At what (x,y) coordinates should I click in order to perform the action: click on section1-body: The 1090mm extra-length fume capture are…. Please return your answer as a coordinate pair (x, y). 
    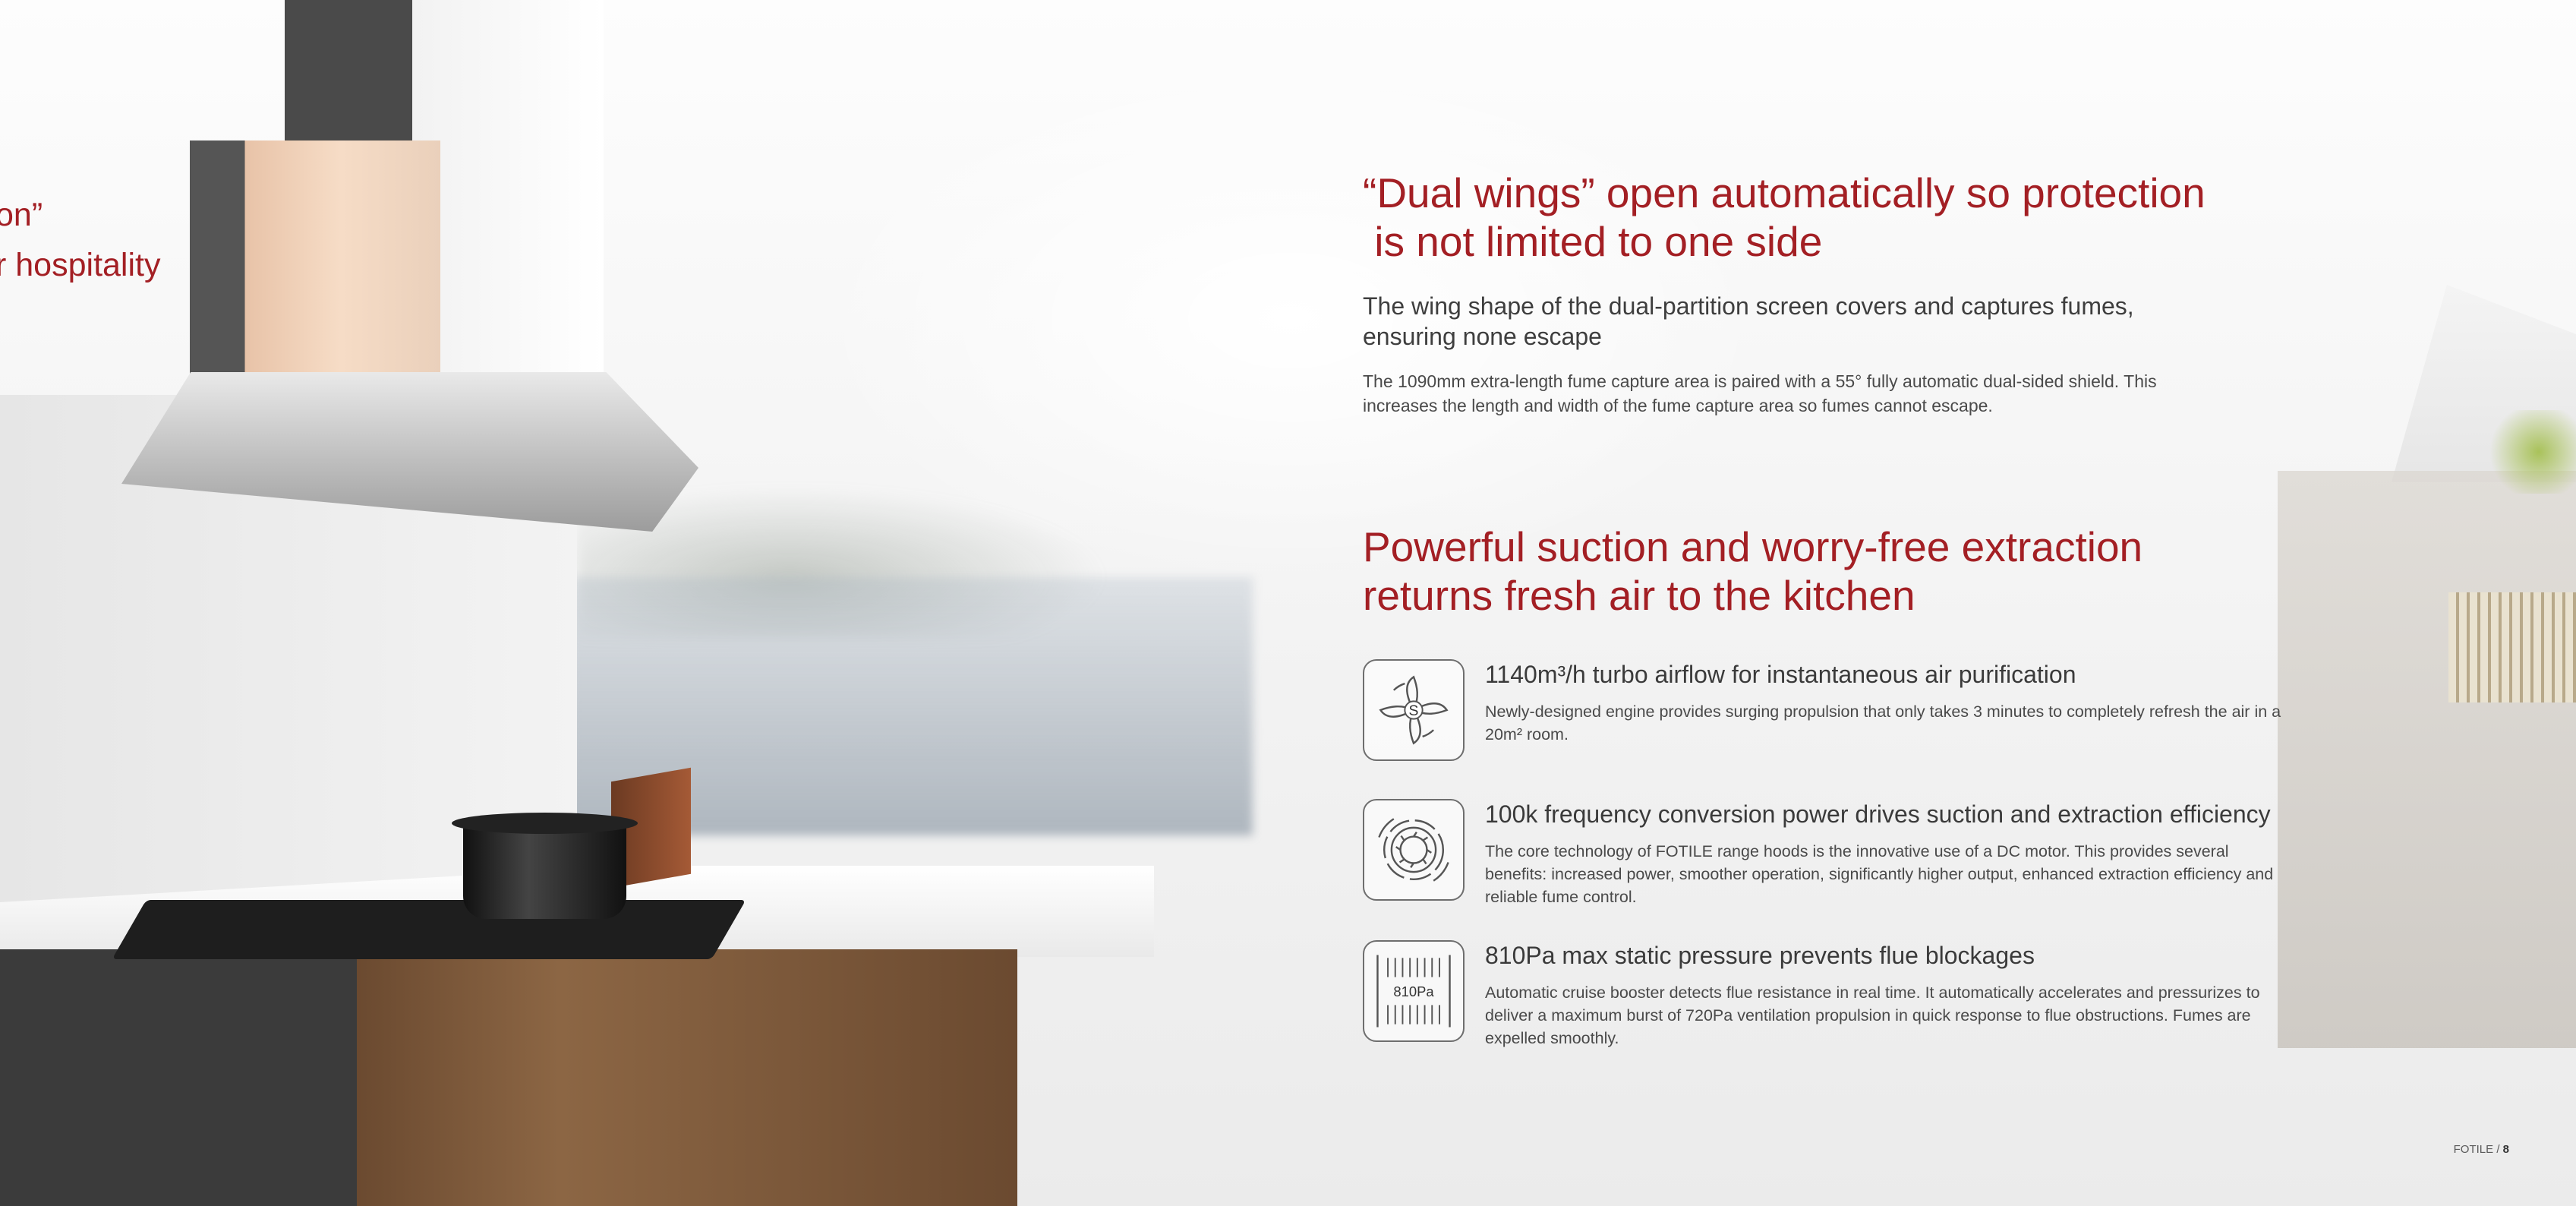
    Looking at the image, I should click on (1760, 393).